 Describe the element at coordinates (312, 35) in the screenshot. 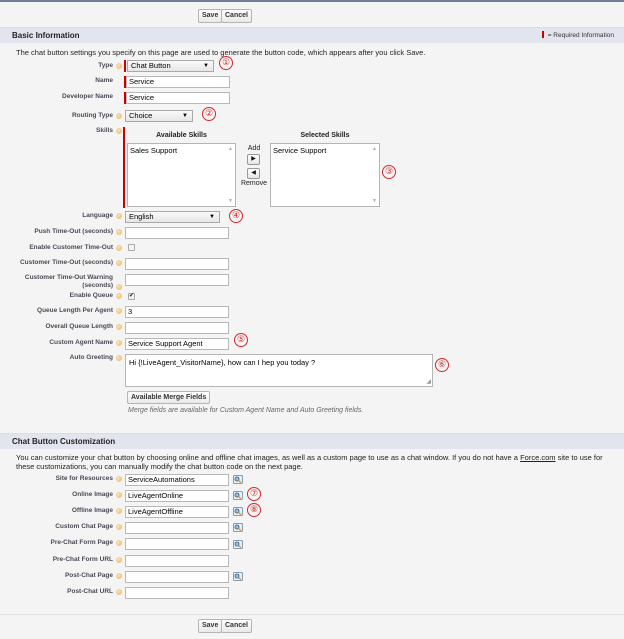

I see `basic-information-header: Basic Information = Required Information` at that location.